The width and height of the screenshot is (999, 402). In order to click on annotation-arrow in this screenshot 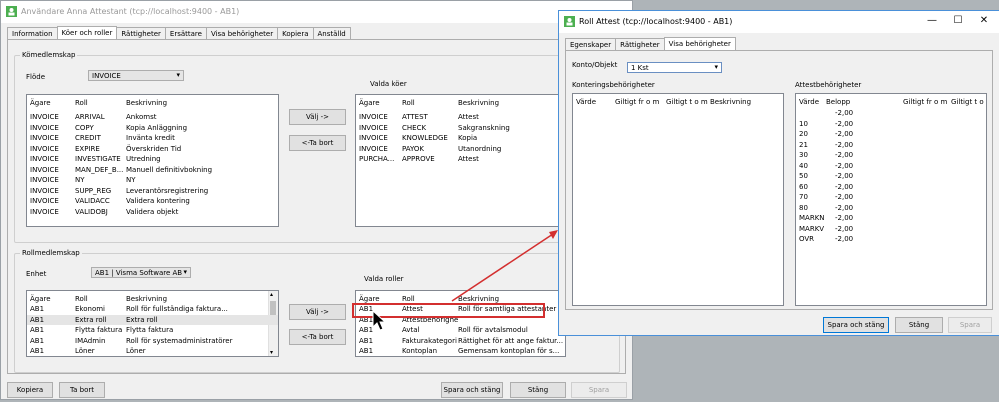, I will do `click(504, 266)`.